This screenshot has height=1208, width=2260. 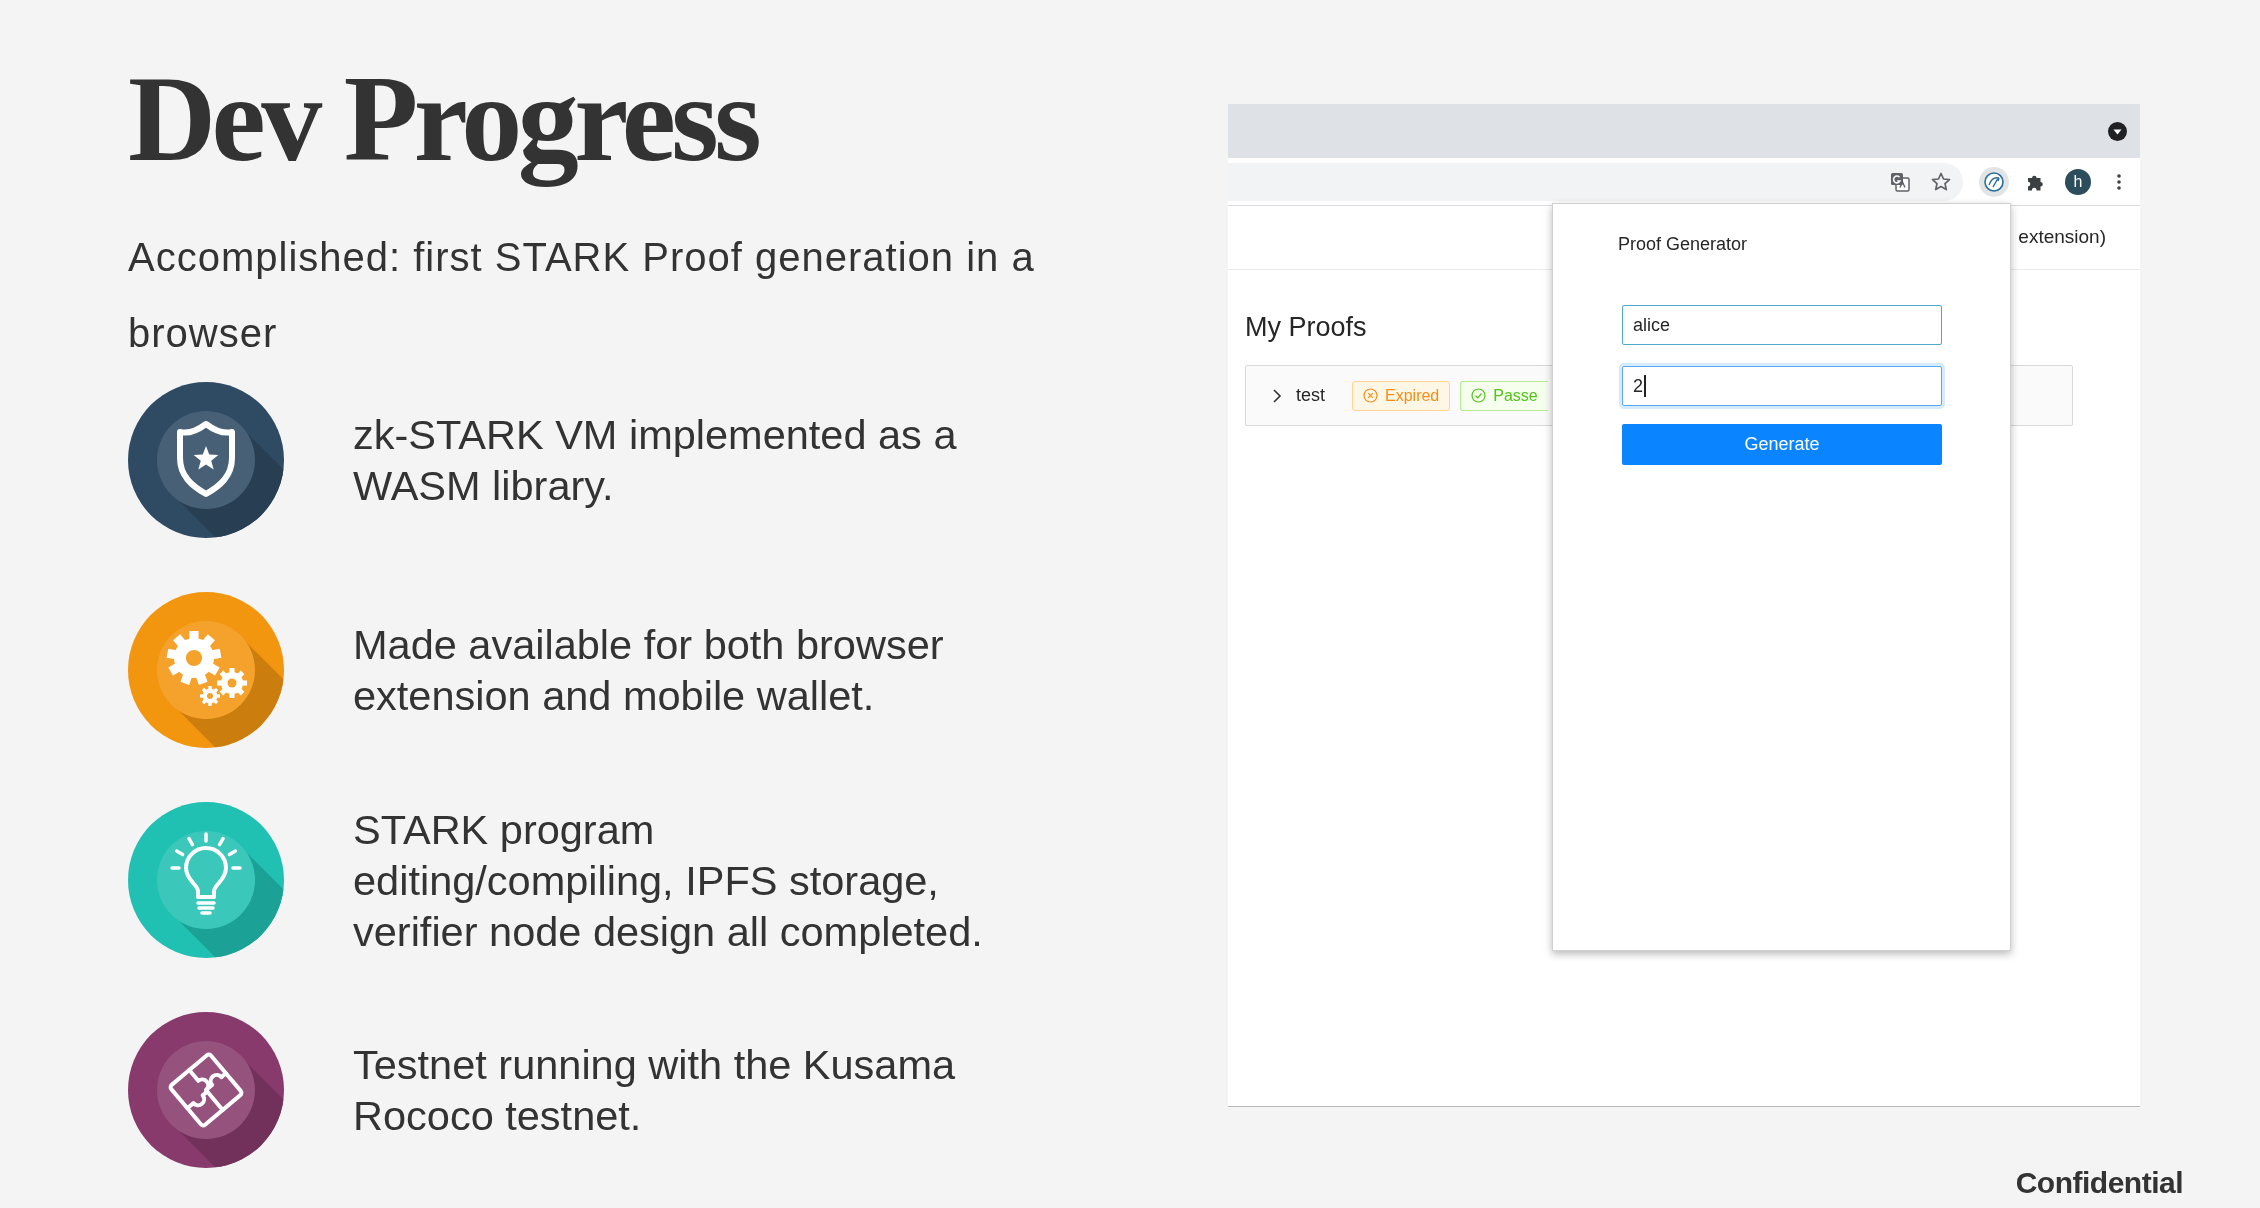 What do you see at coordinates (2117, 131) in the screenshot?
I see `dropdown-icon` at bounding box center [2117, 131].